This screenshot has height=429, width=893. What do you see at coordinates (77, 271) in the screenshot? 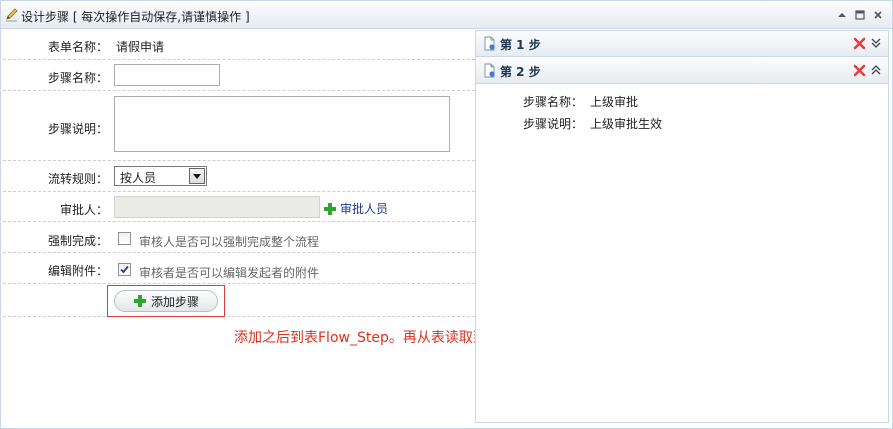
I see `edit-attach-label: 编辑附件：` at bounding box center [77, 271].